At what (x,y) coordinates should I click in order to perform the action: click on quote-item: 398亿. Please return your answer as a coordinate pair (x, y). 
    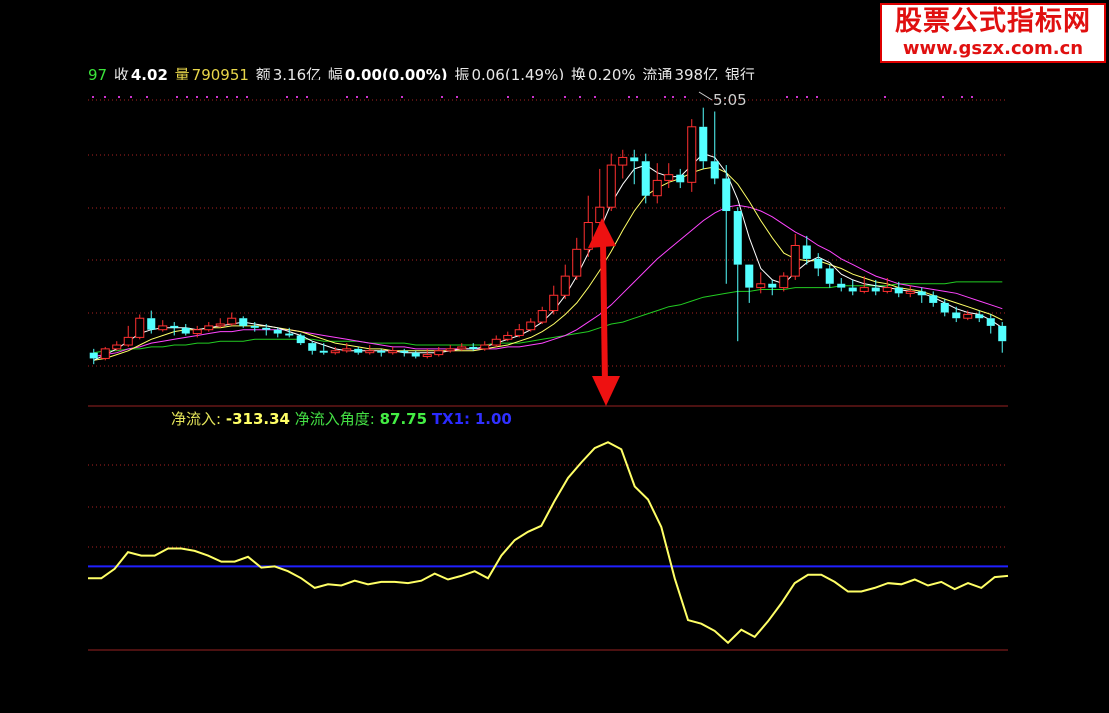
    Looking at the image, I should click on (696, 73).